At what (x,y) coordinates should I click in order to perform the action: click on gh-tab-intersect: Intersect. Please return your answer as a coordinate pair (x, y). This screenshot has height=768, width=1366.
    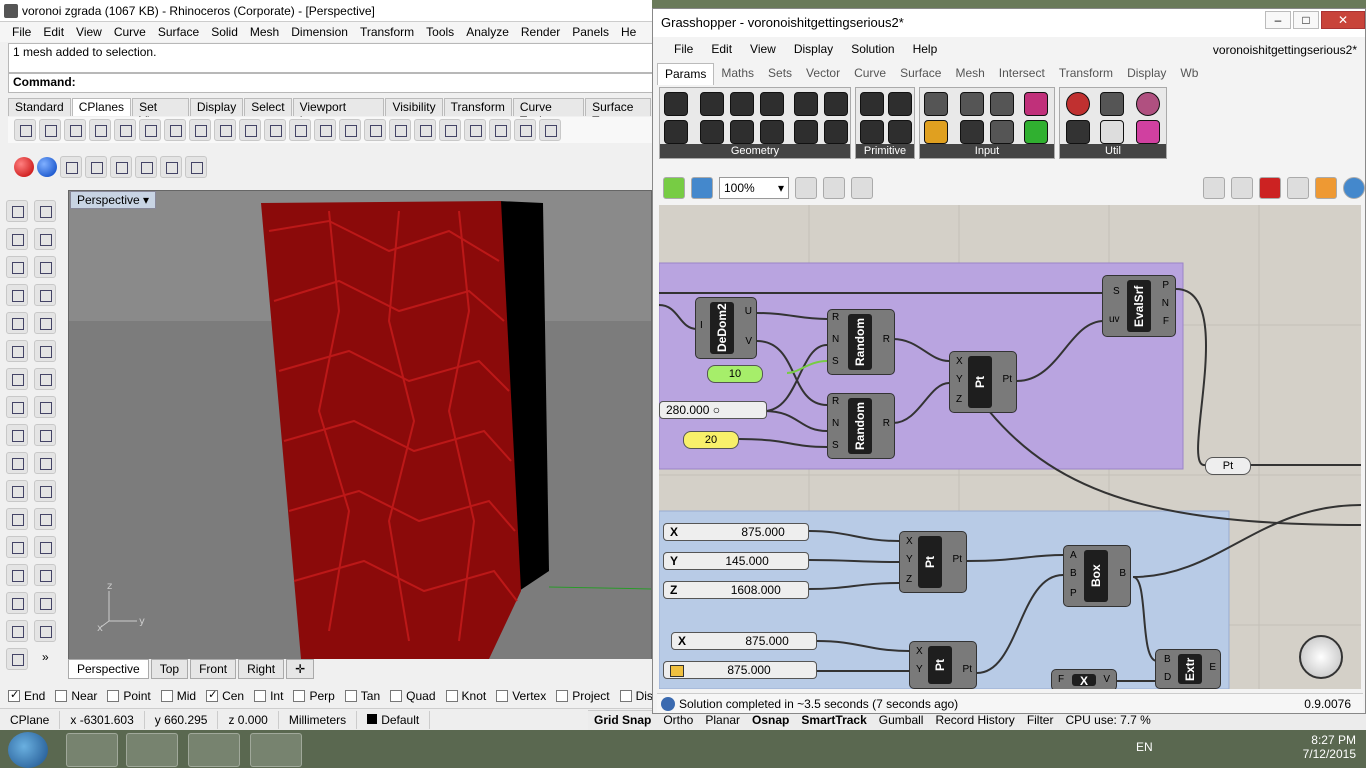
    Looking at the image, I should click on (1022, 74).